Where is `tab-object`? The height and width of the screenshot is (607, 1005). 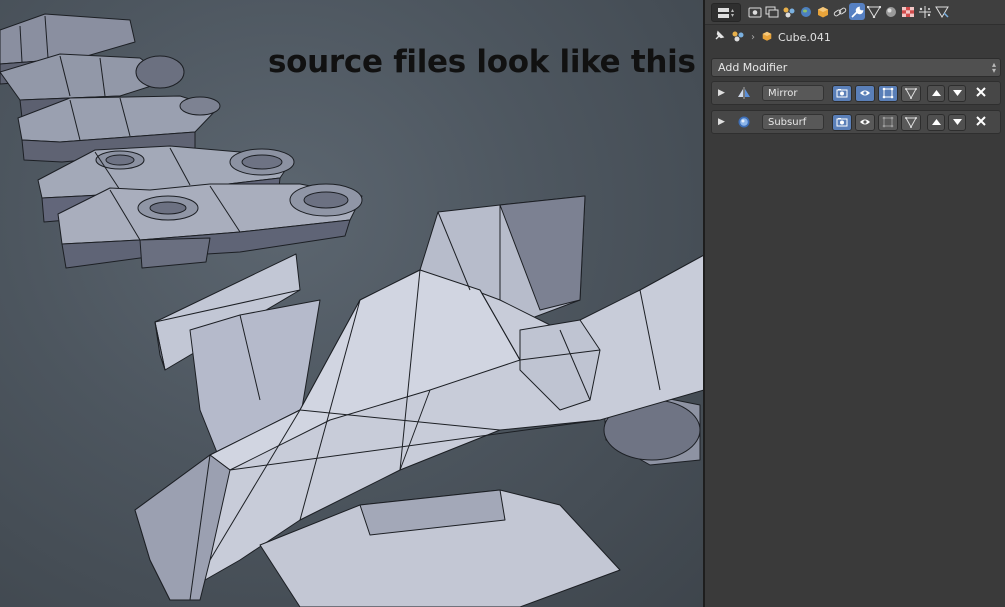 tab-object is located at coordinates (823, 11).